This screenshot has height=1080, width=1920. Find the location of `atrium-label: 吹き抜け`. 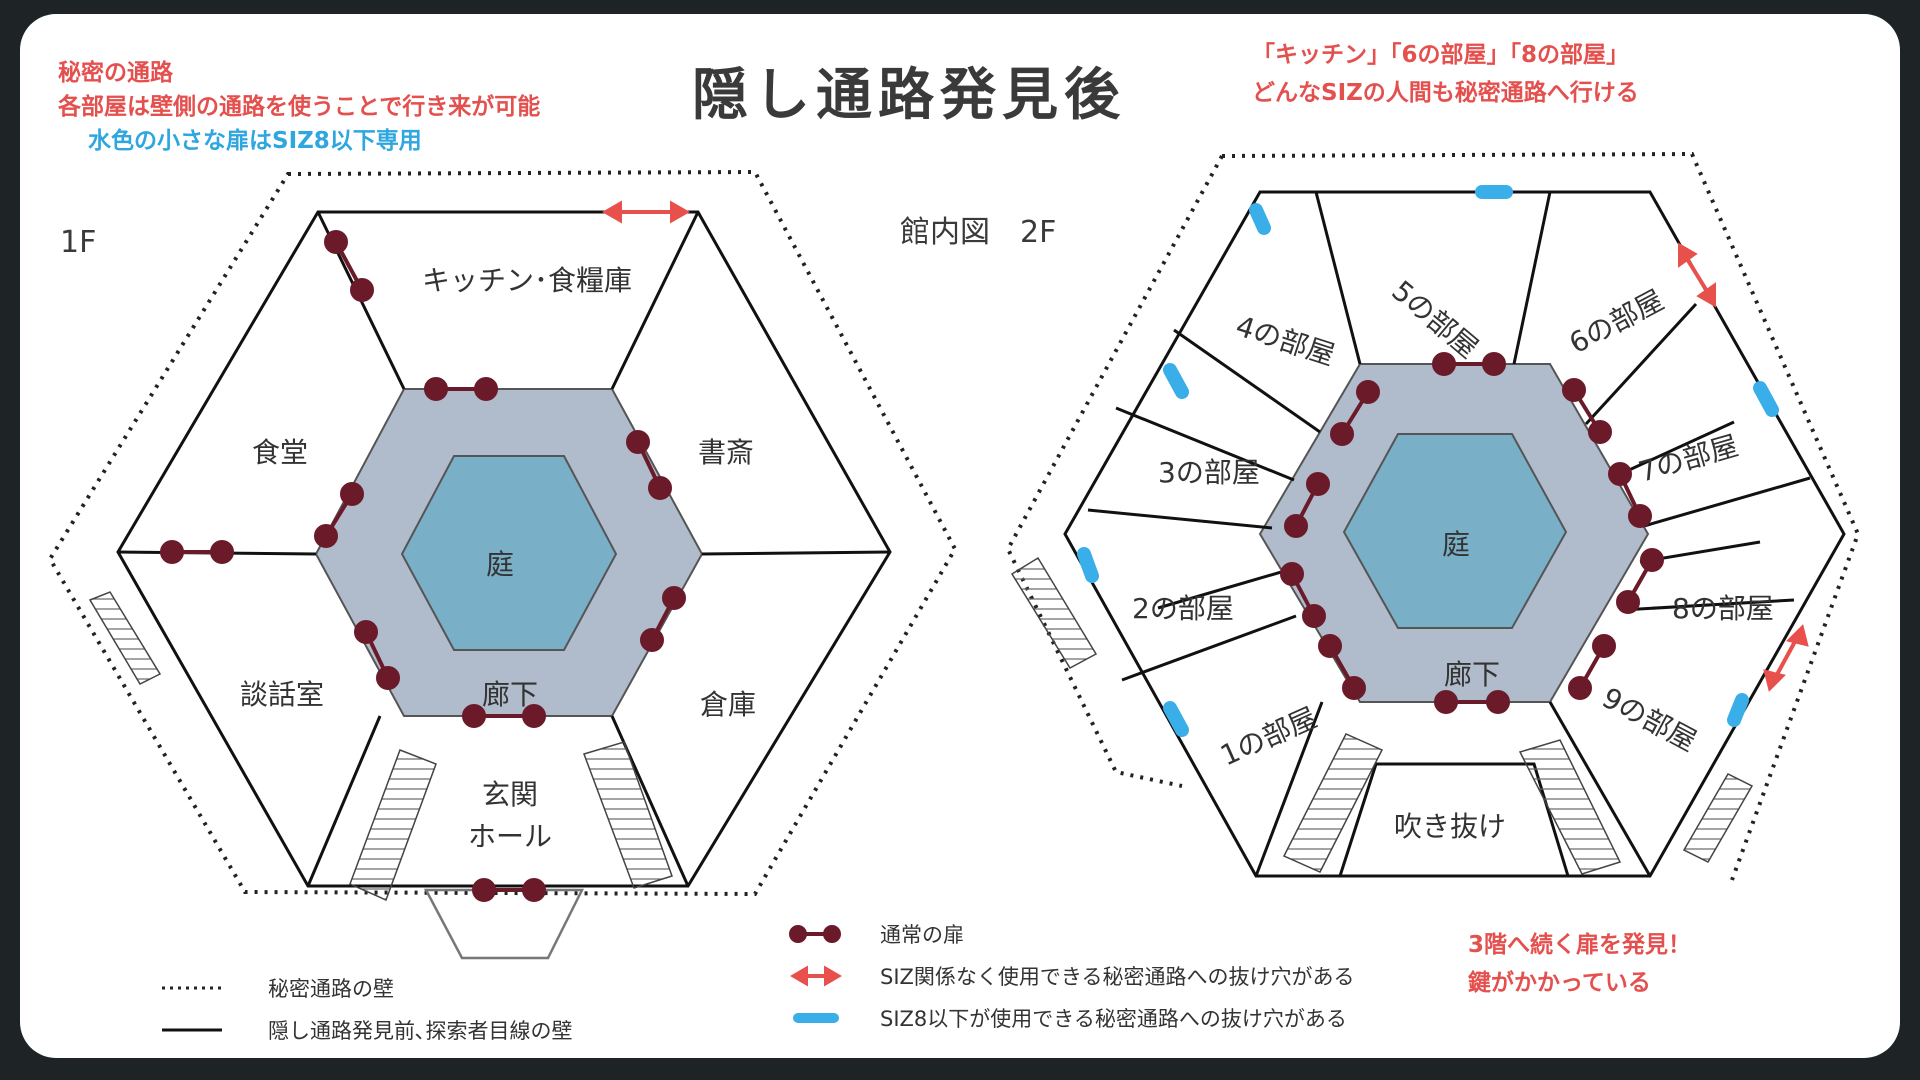

atrium-label: 吹き抜け is located at coordinates (1450, 826).